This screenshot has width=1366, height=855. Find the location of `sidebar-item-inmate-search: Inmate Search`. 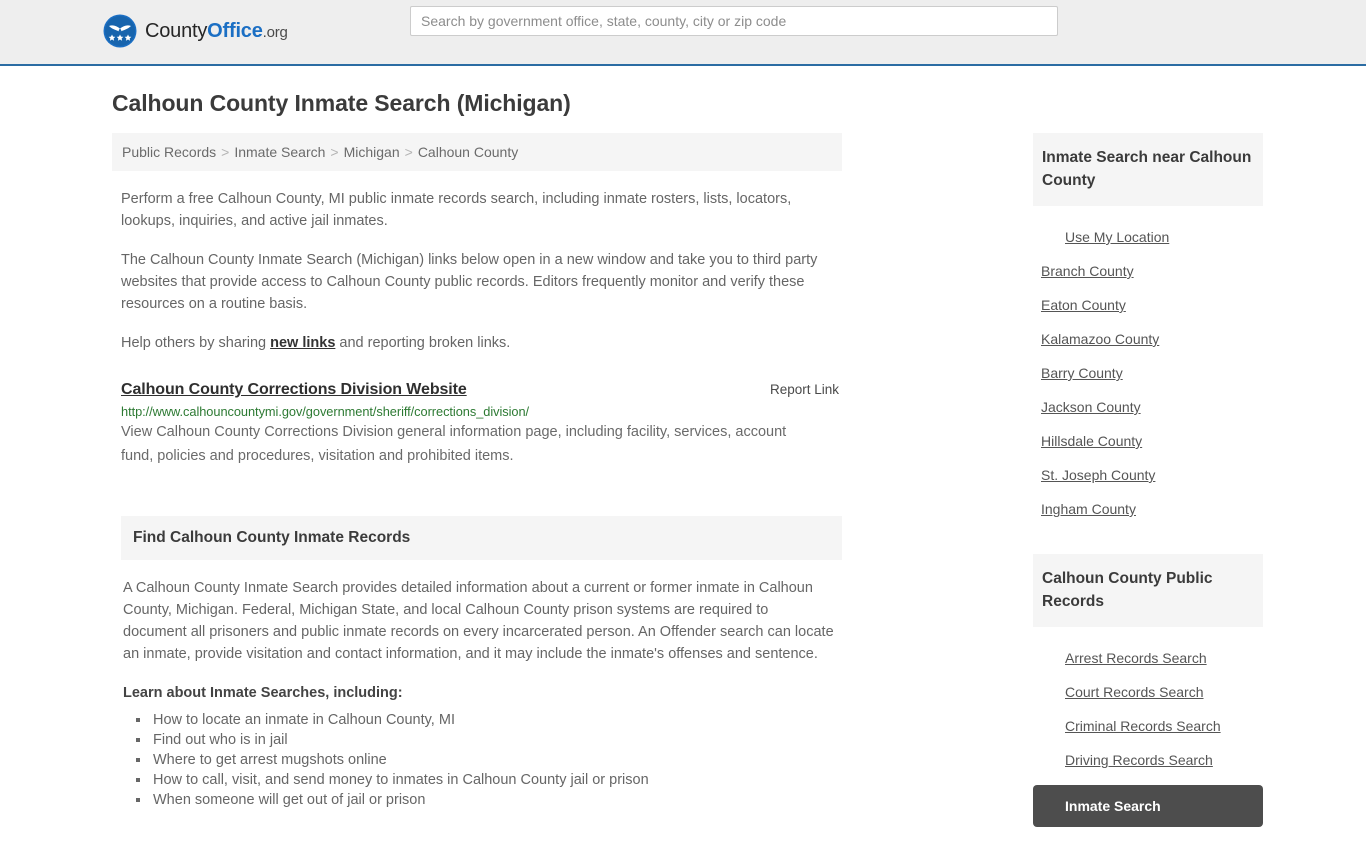

sidebar-item-inmate-search: Inmate Search is located at coordinates (1097, 806).